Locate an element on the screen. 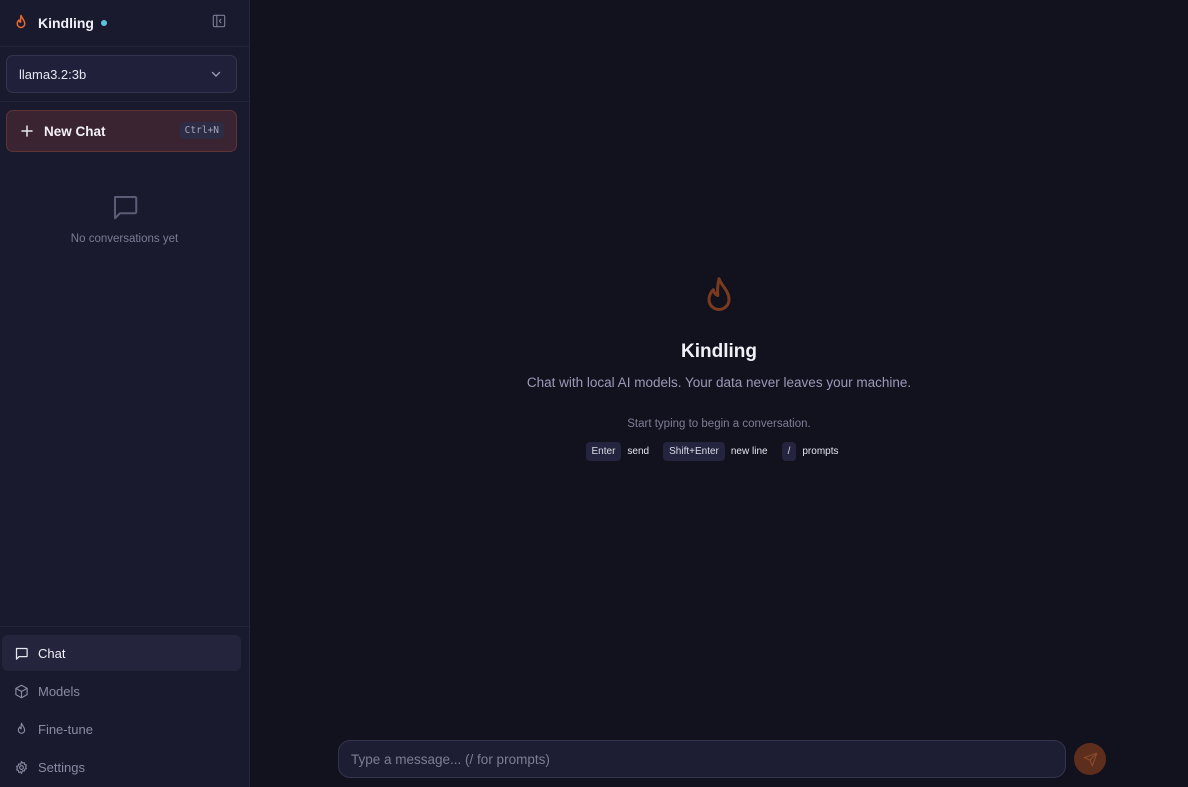  cube-icon is located at coordinates (21, 691).